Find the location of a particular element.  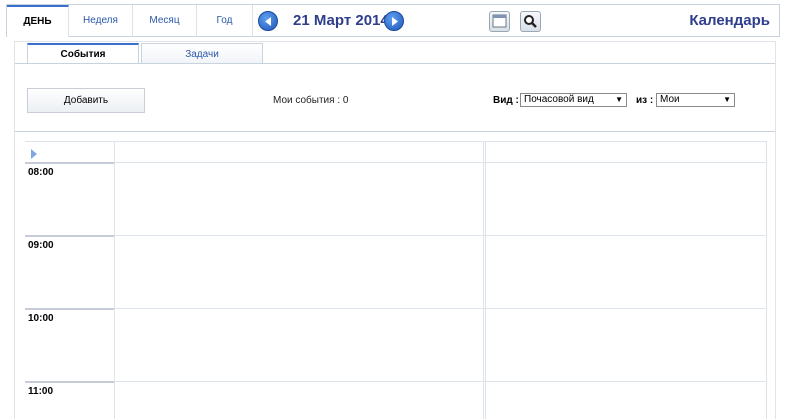

prev-day-button is located at coordinates (268, 21).